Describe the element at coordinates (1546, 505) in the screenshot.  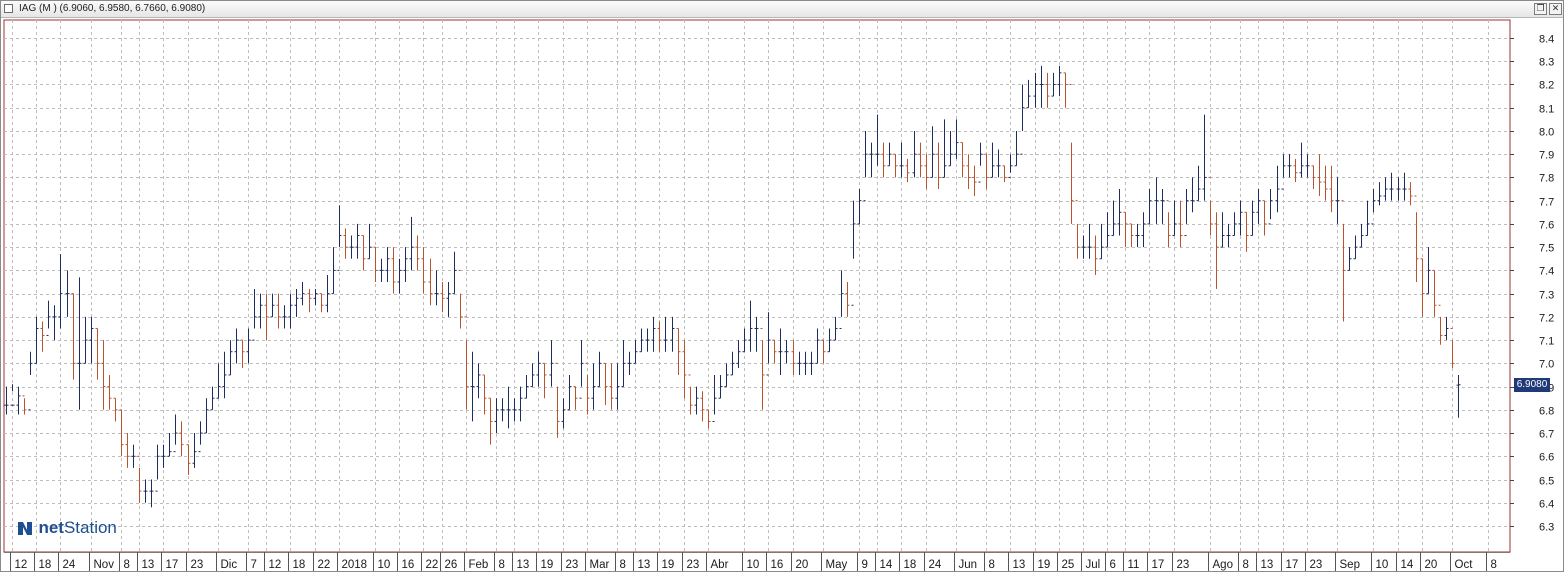
I see `y-tick-label: 6.4` at that location.